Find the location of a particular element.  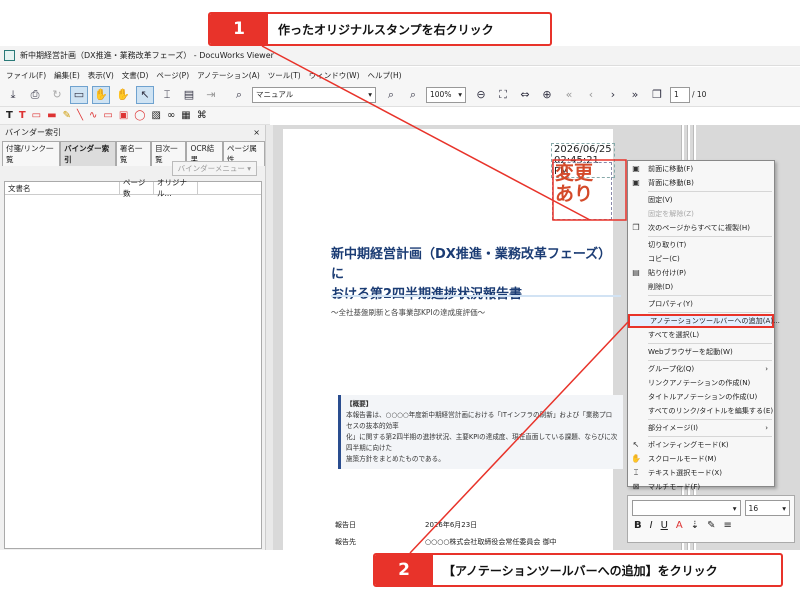

context-menu-item: すべてを選択(L) is located at coordinates (701, 335).